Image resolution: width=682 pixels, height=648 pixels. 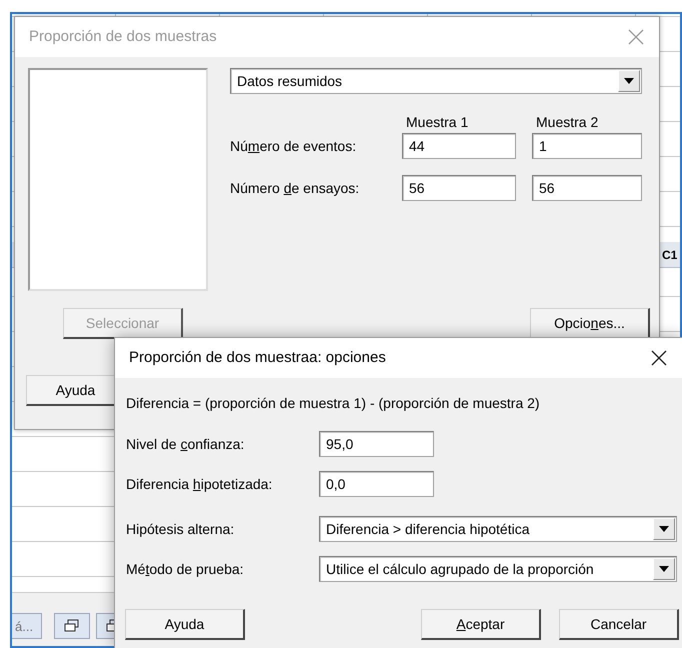 I want to click on field-label: Número de ensayos:, so click(x=295, y=188).